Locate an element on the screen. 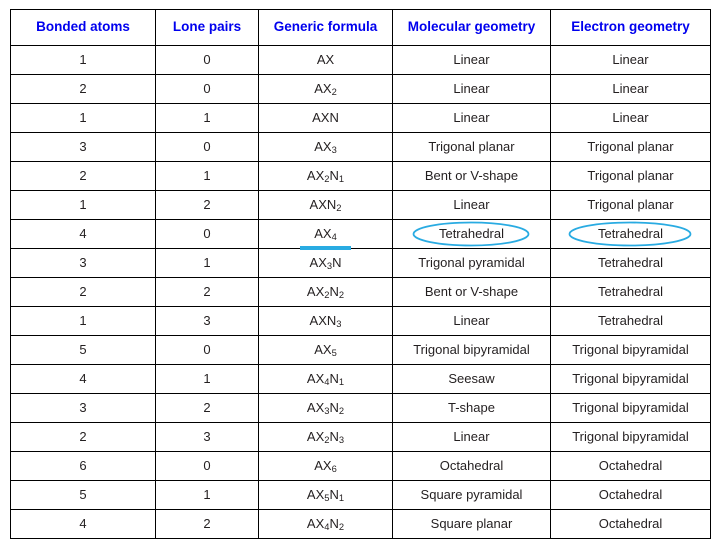  table-row: 6 0 AX6 Octahedral Octahedral is located at coordinates (360, 466).